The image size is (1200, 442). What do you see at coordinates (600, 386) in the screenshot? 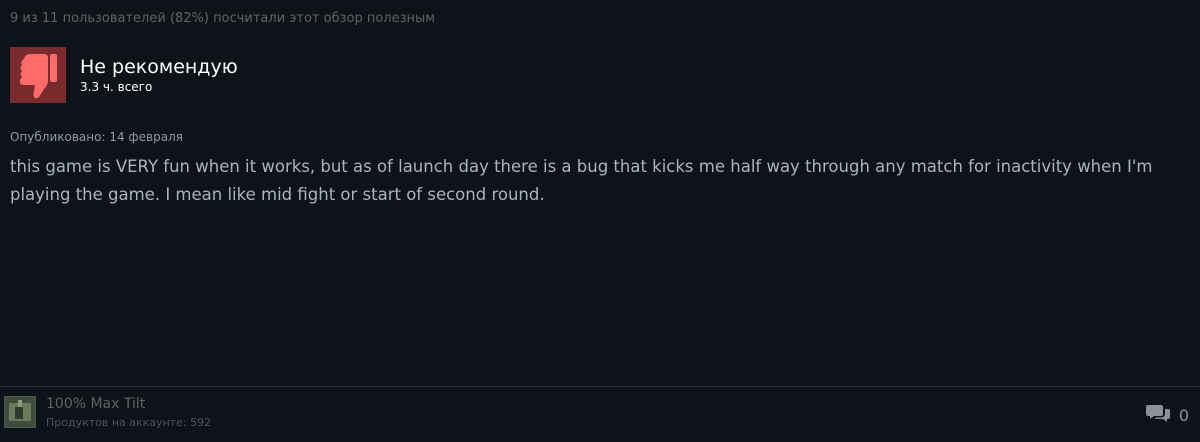
I see `divider` at bounding box center [600, 386].